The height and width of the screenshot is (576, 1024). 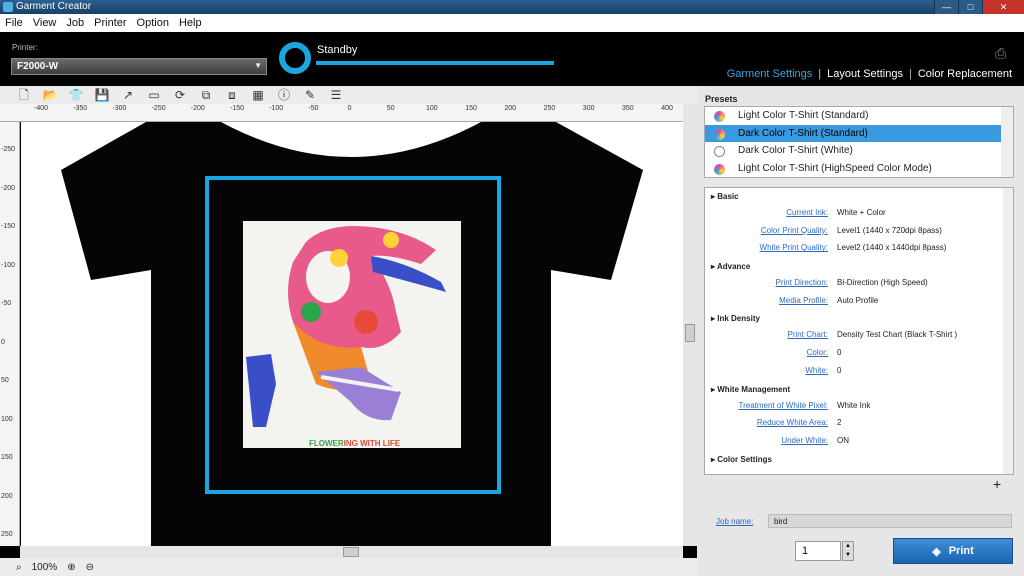 What do you see at coordinates (128, 95) in the screenshot?
I see `export-icon: ↗` at bounding box center [128, 95].